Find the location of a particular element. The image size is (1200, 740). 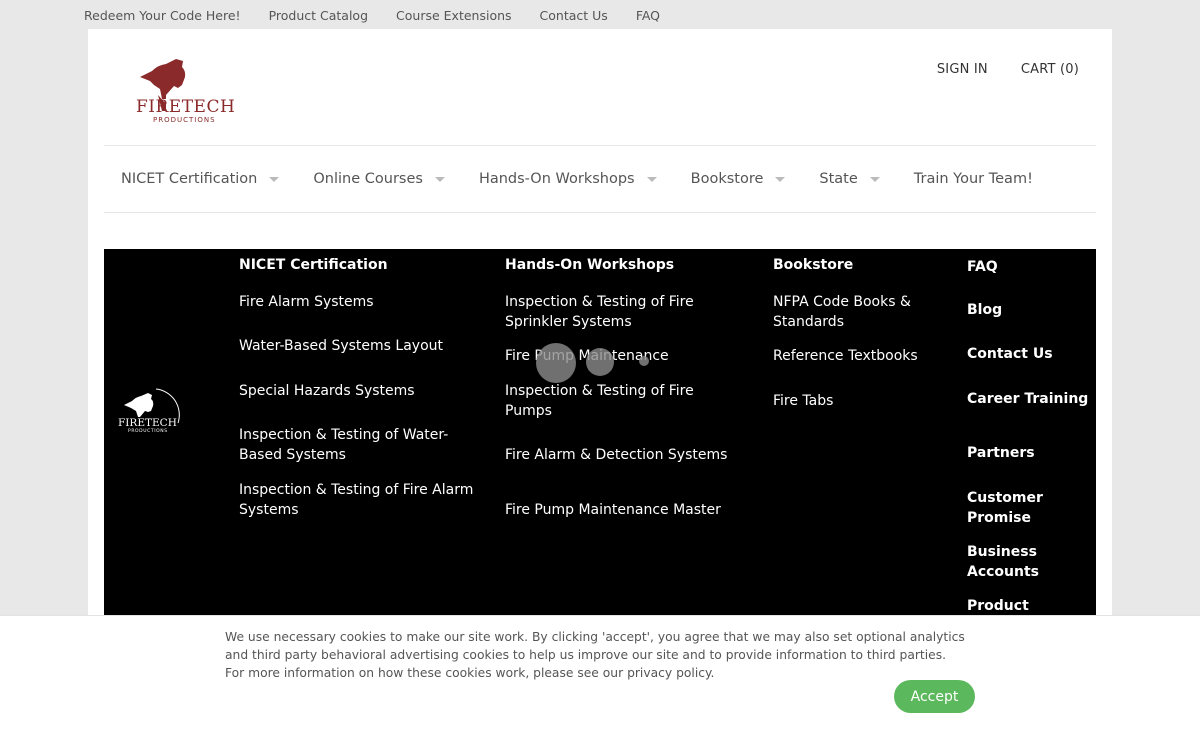

nav-item-online-courses: Online Courses is located at coordinates (379, 179).